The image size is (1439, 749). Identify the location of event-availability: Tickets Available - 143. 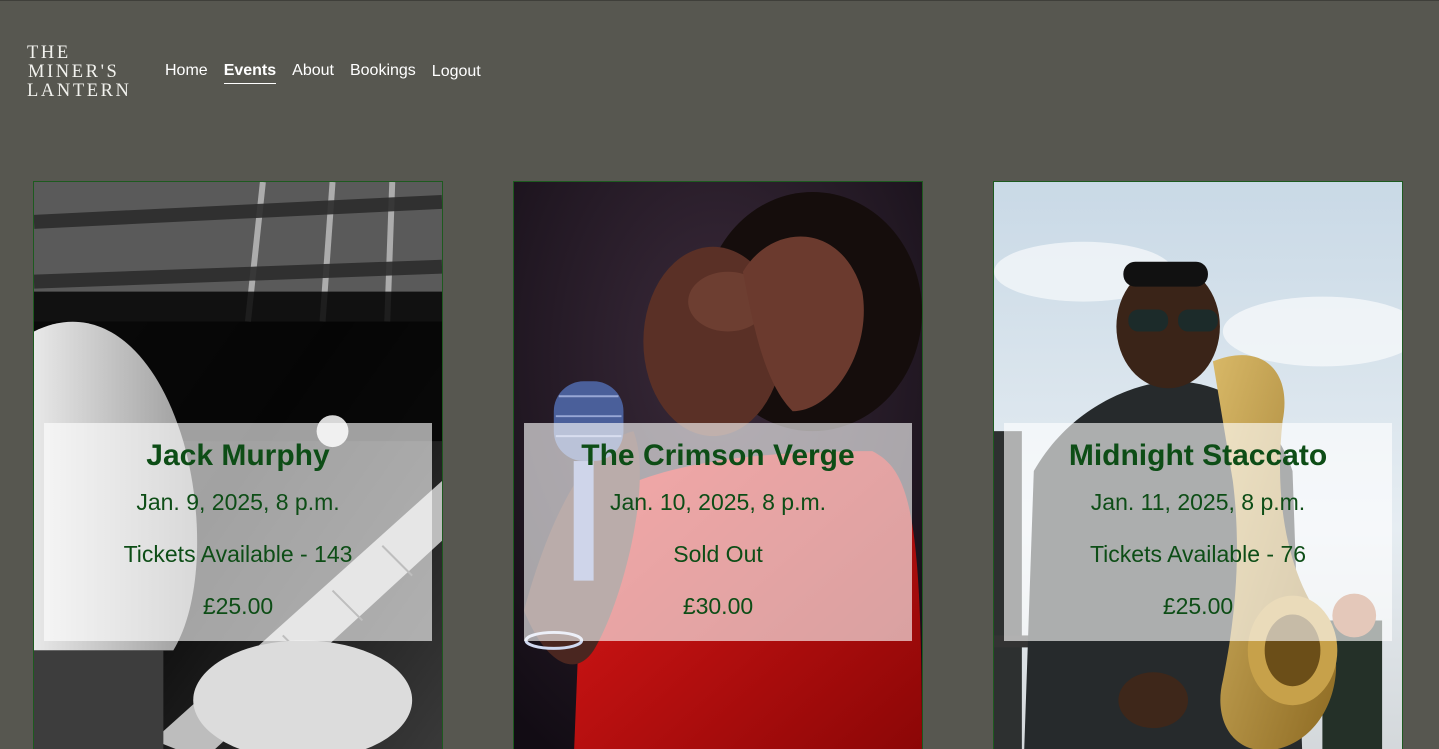
(238, 554).